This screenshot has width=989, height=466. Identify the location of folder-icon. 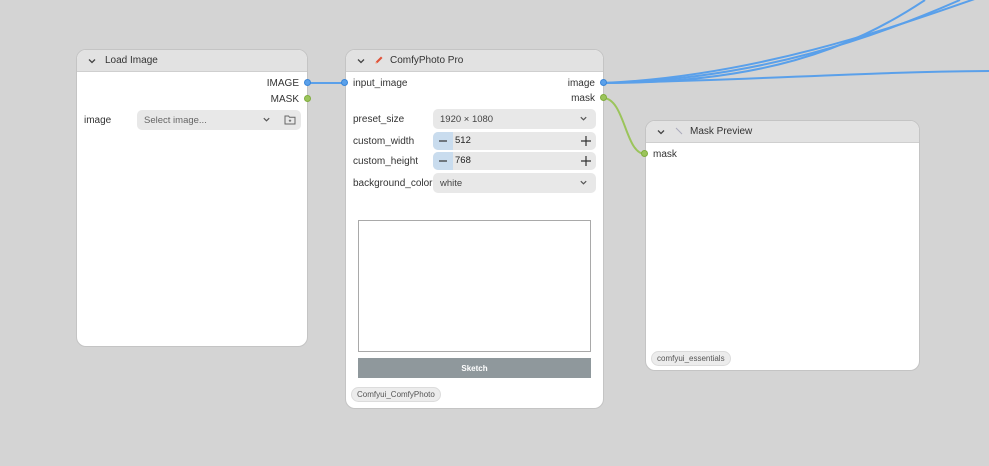
(290, 119).